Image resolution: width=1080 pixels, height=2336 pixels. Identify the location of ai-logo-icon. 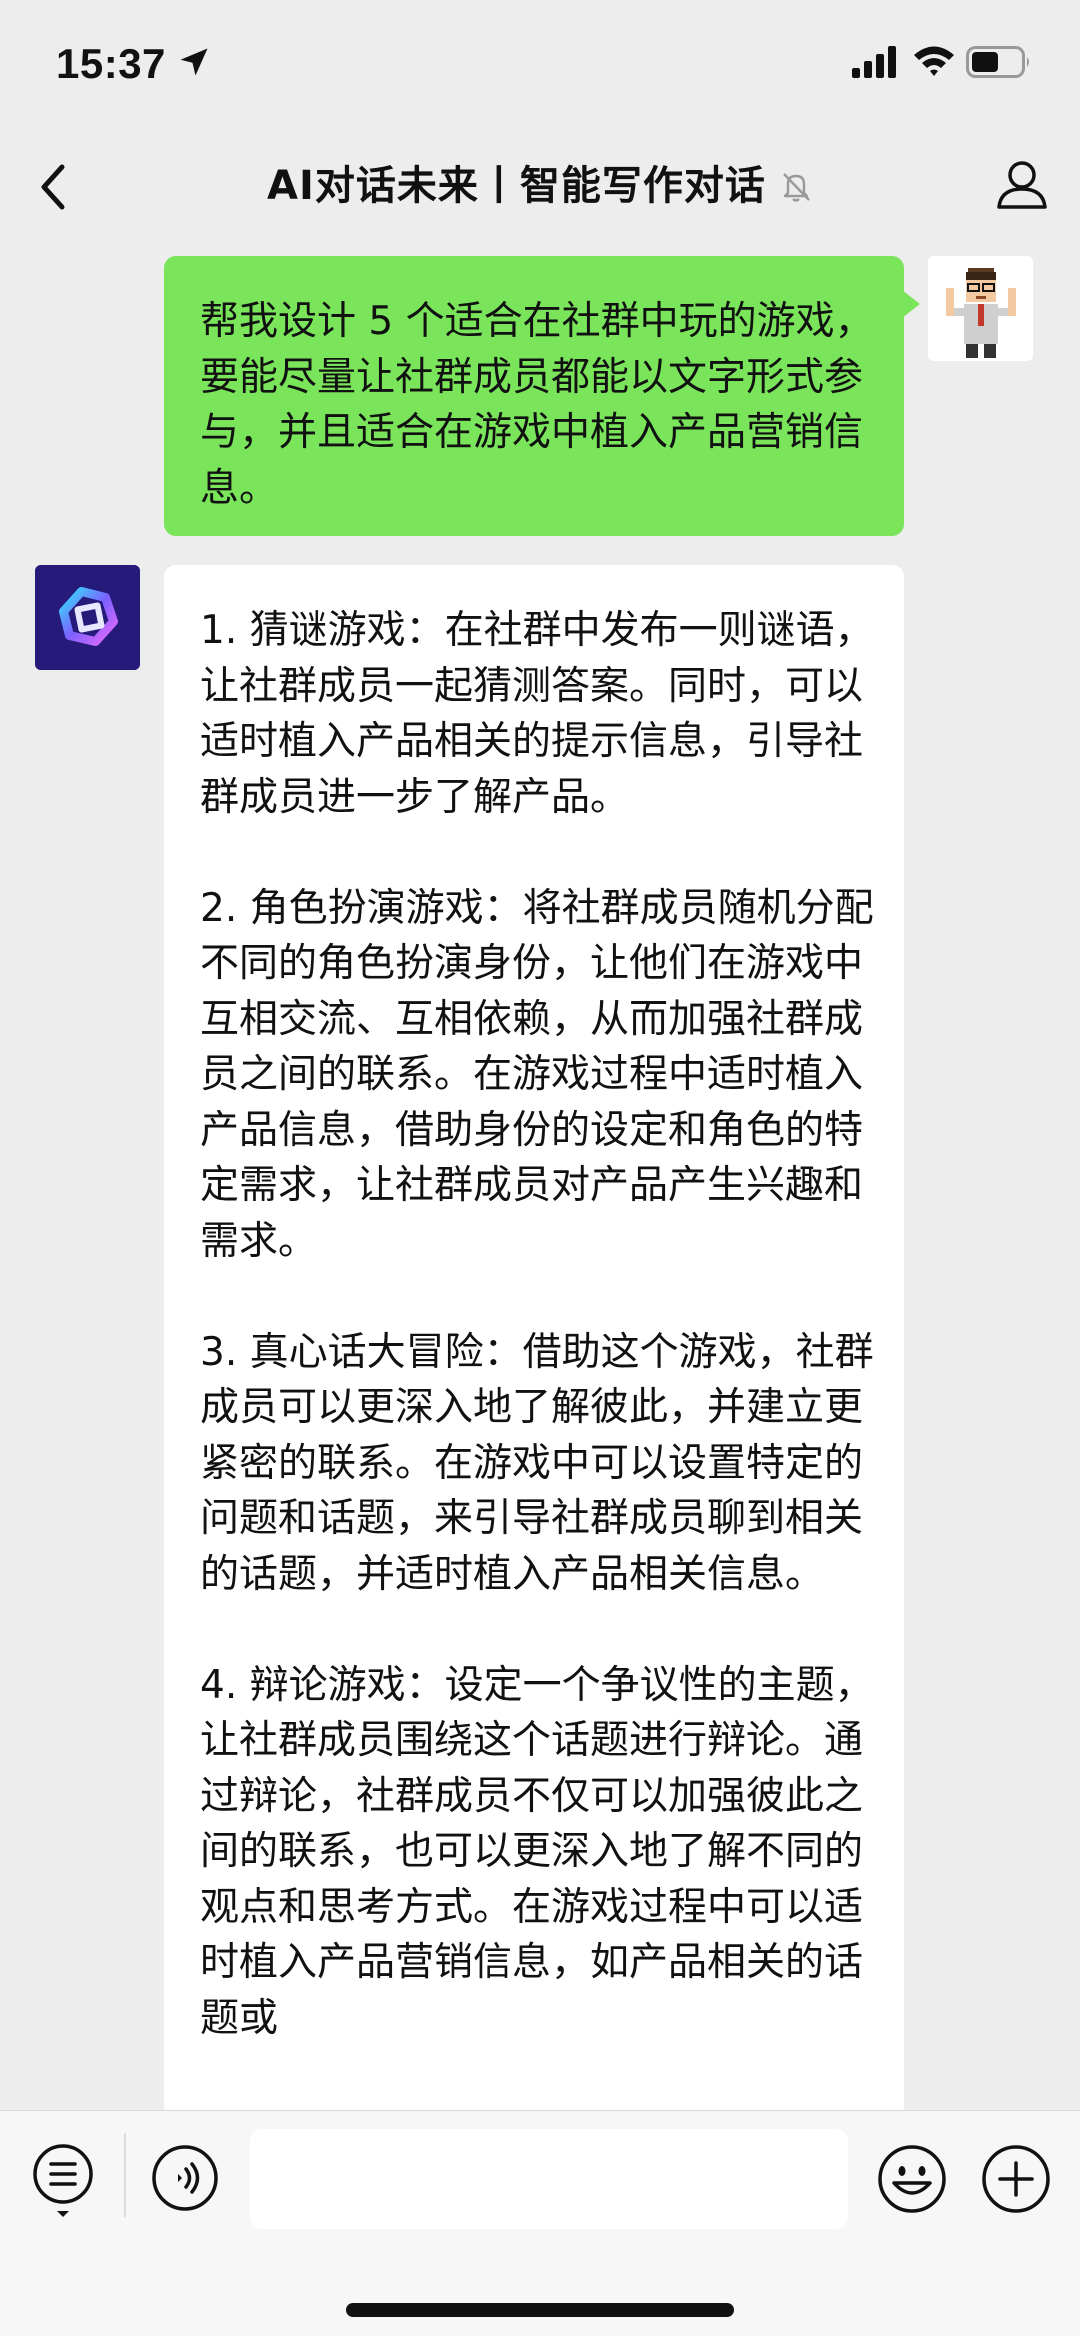
(87, 617).